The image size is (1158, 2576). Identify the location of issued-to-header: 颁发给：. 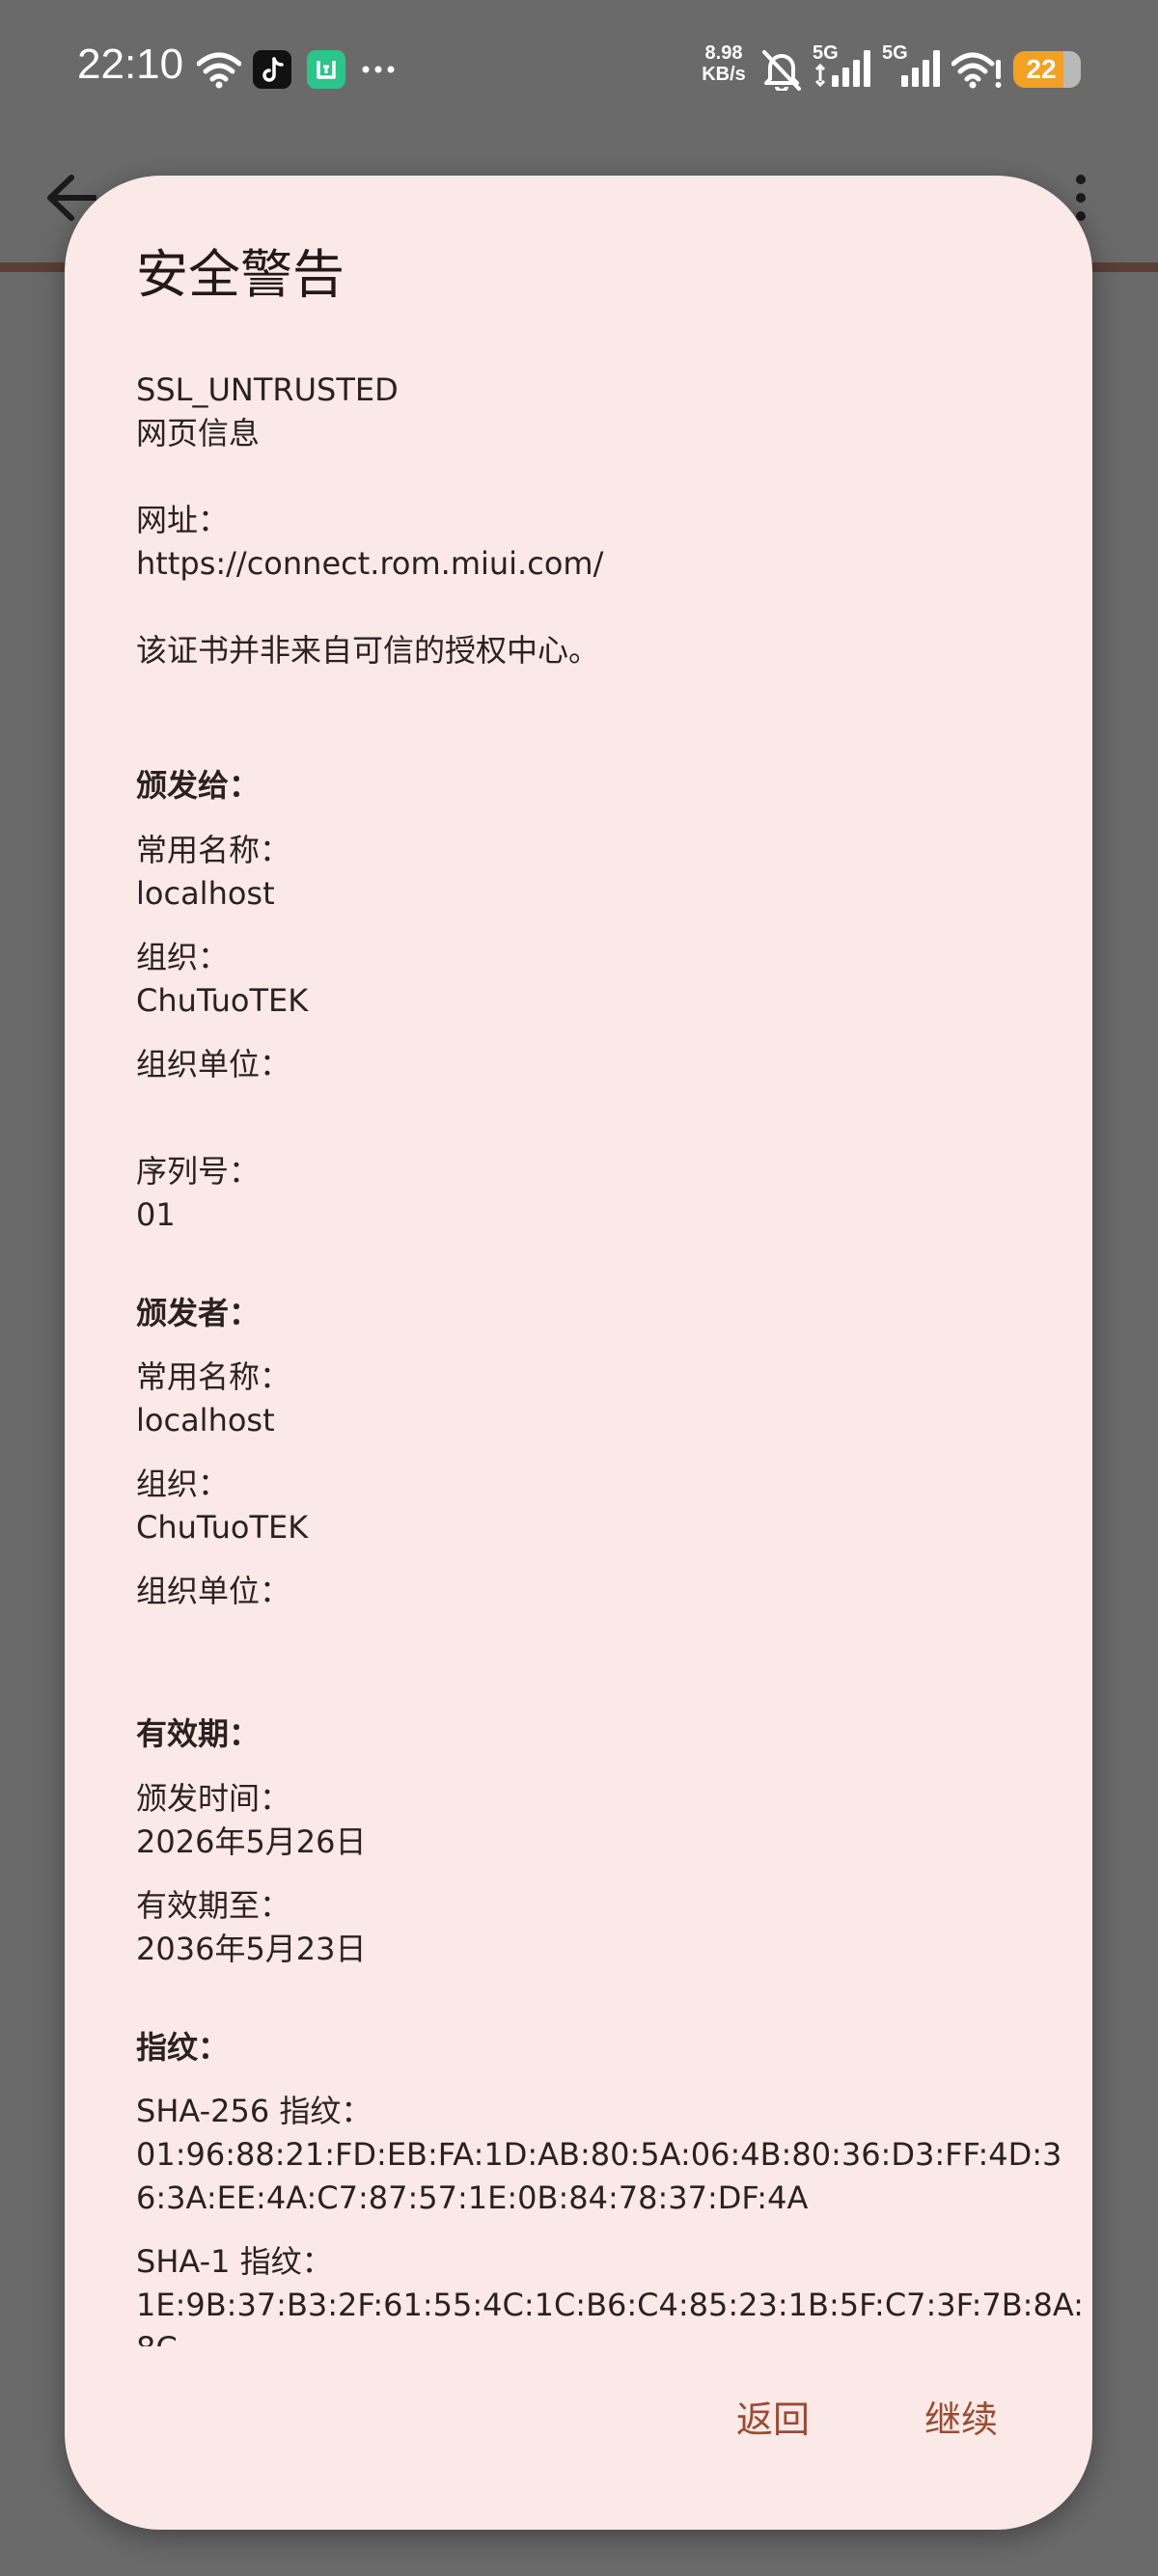
(198, 786).